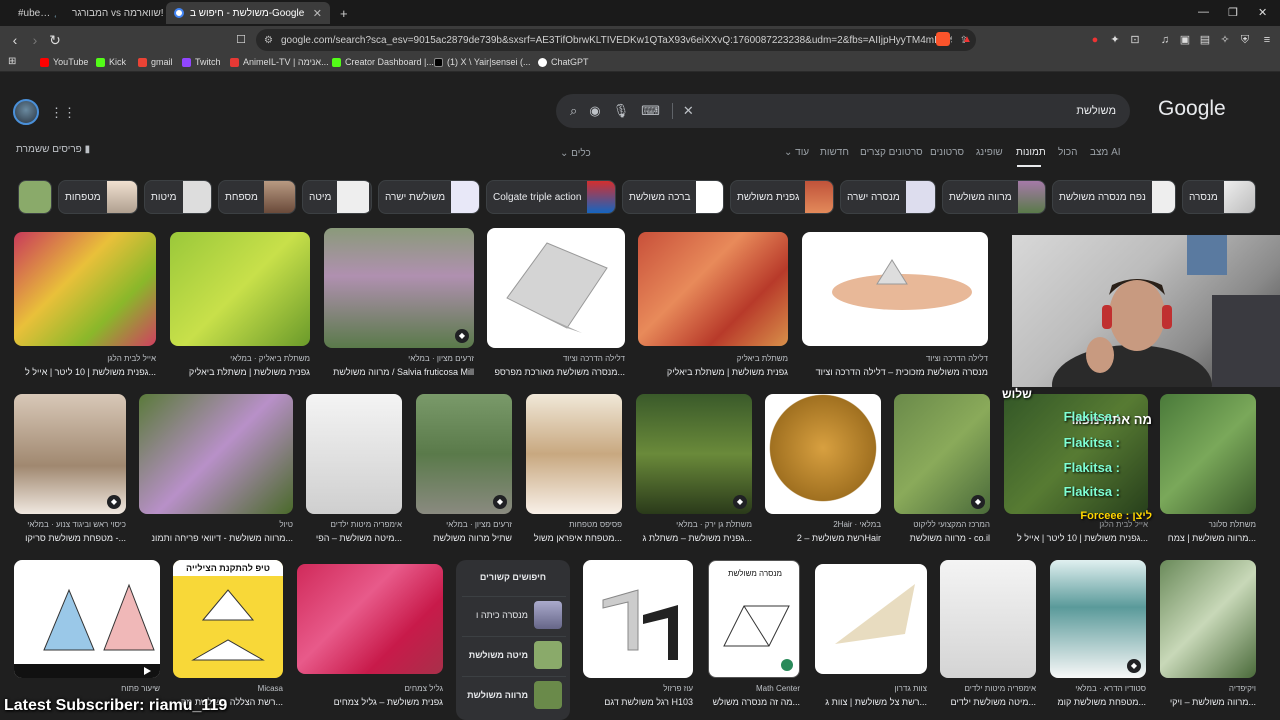  Describe the element at coordinates (514, 614) in the screenshot. I see `related-search-item: מנסרה כיתה ו` at that location.